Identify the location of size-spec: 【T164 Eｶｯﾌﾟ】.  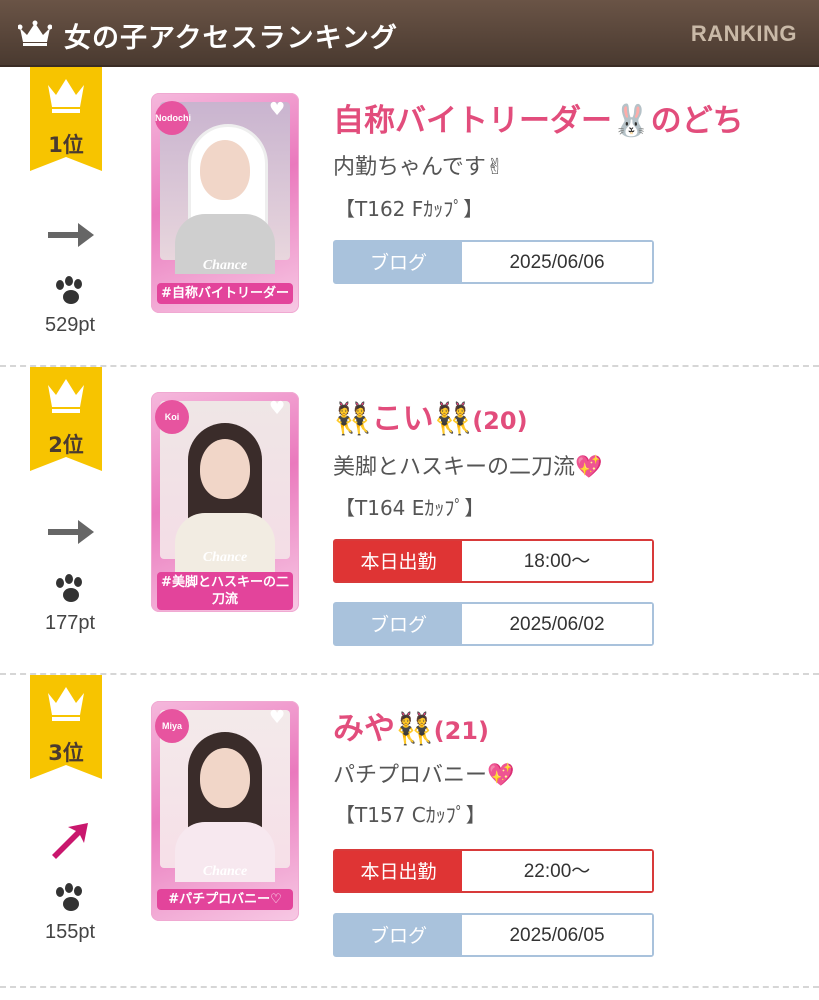
(410, 508).